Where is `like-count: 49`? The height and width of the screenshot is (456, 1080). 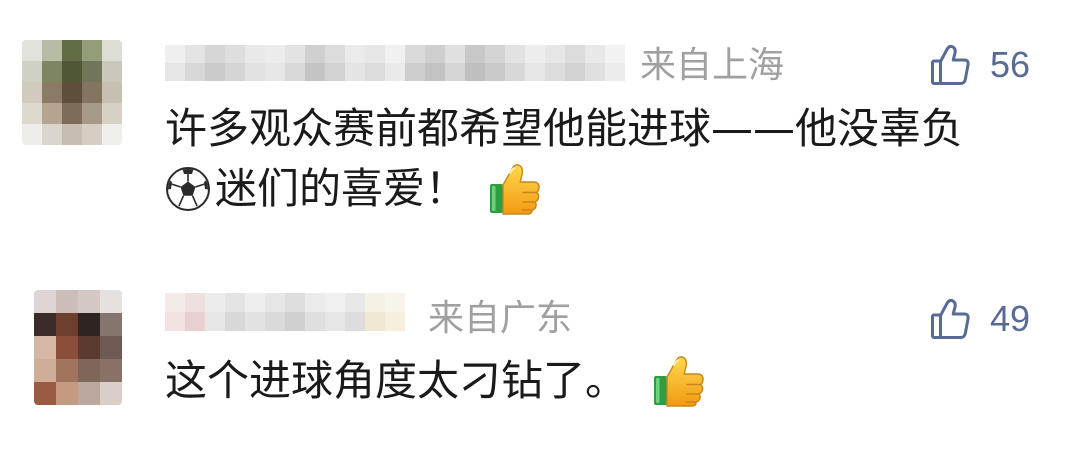
like-count: 49 is located at coordinates (1010, 318).